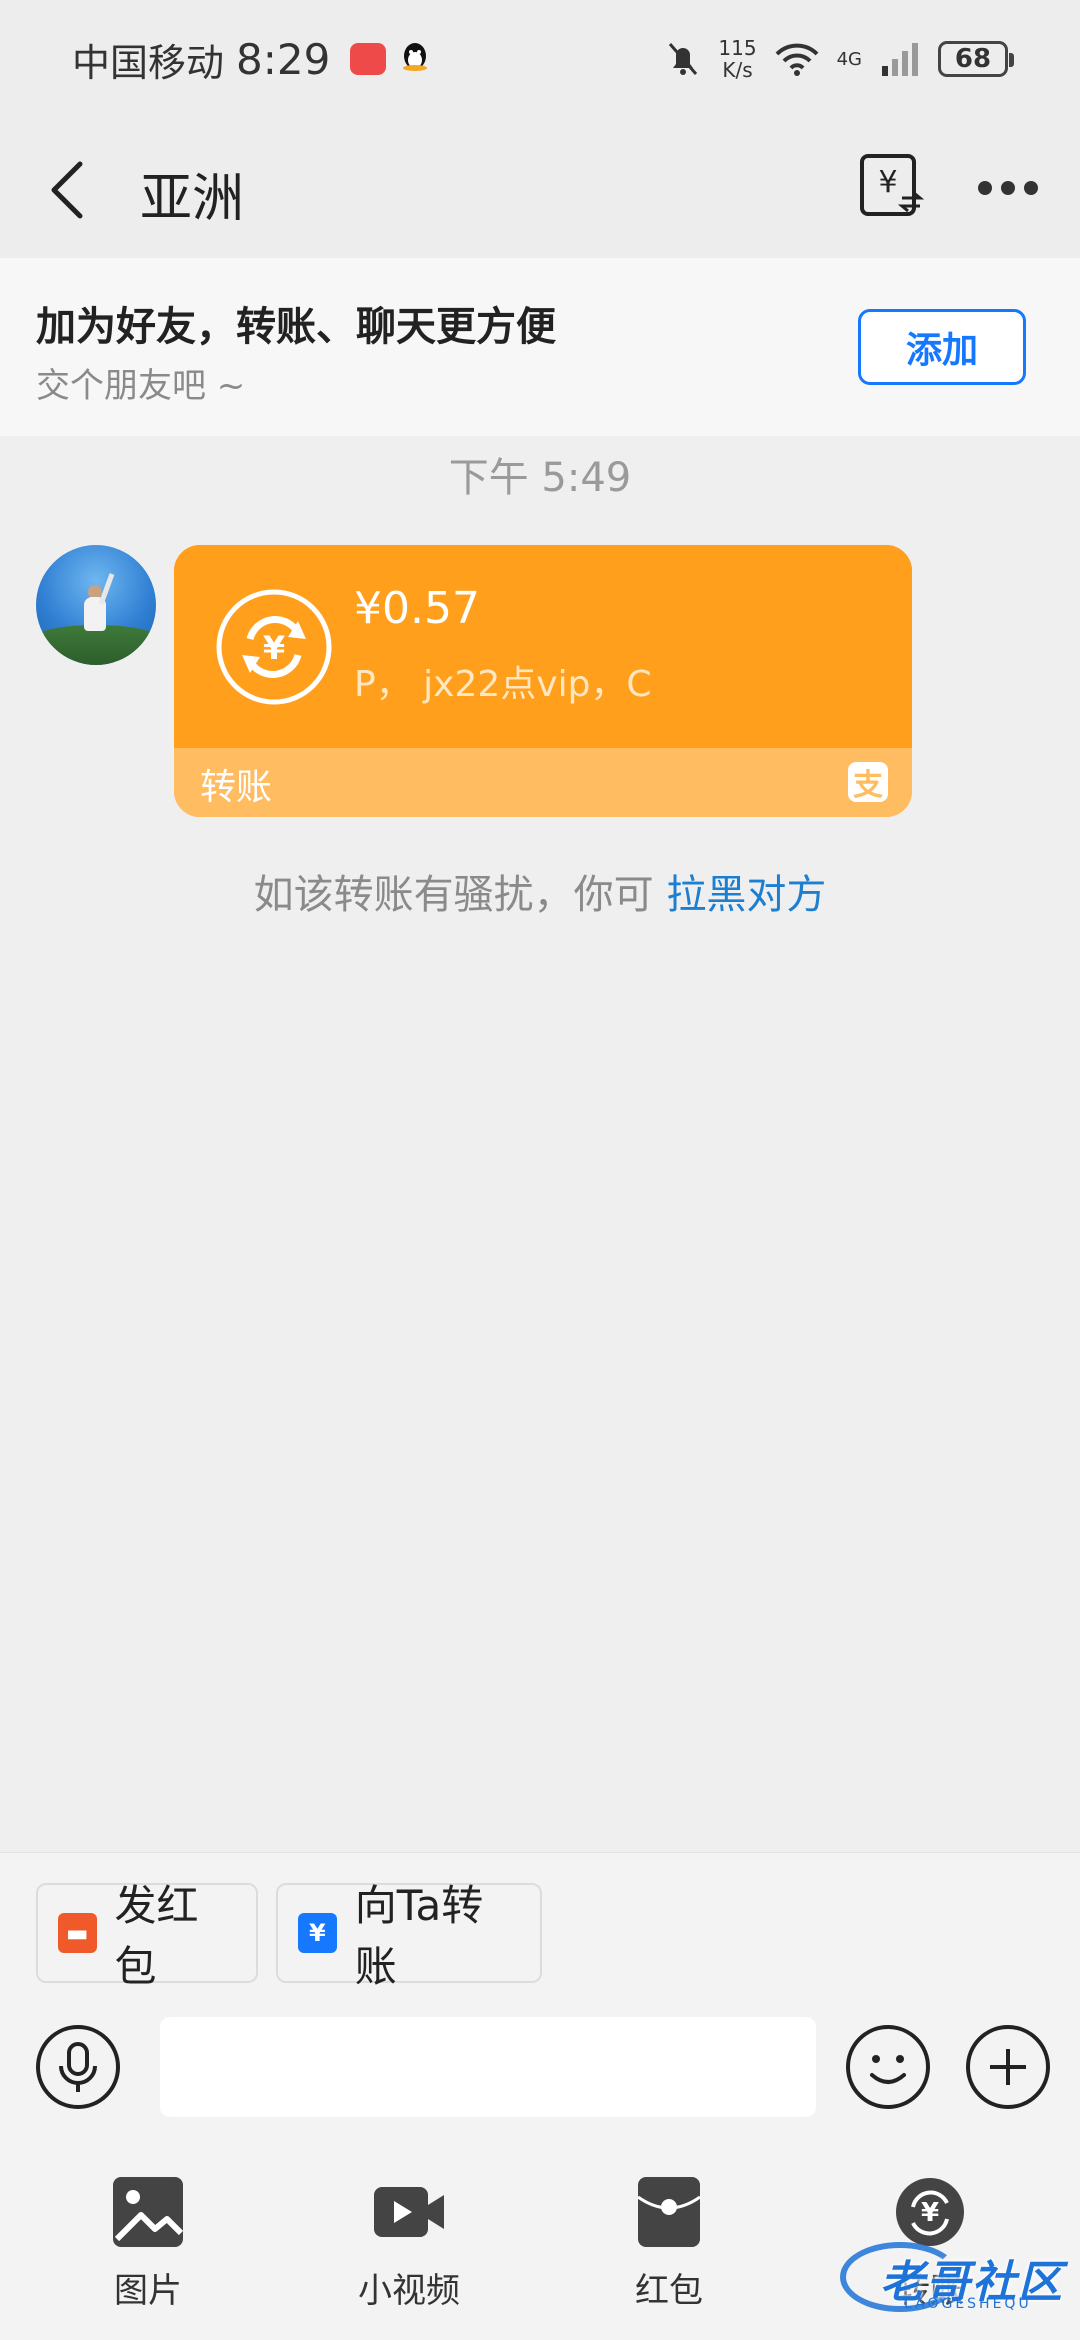 This screenshot has width=1080, height=2340. Describe the element at coordinates (737, 70) in the screenshot. I see `net-speed-unit: K/s` at that location.